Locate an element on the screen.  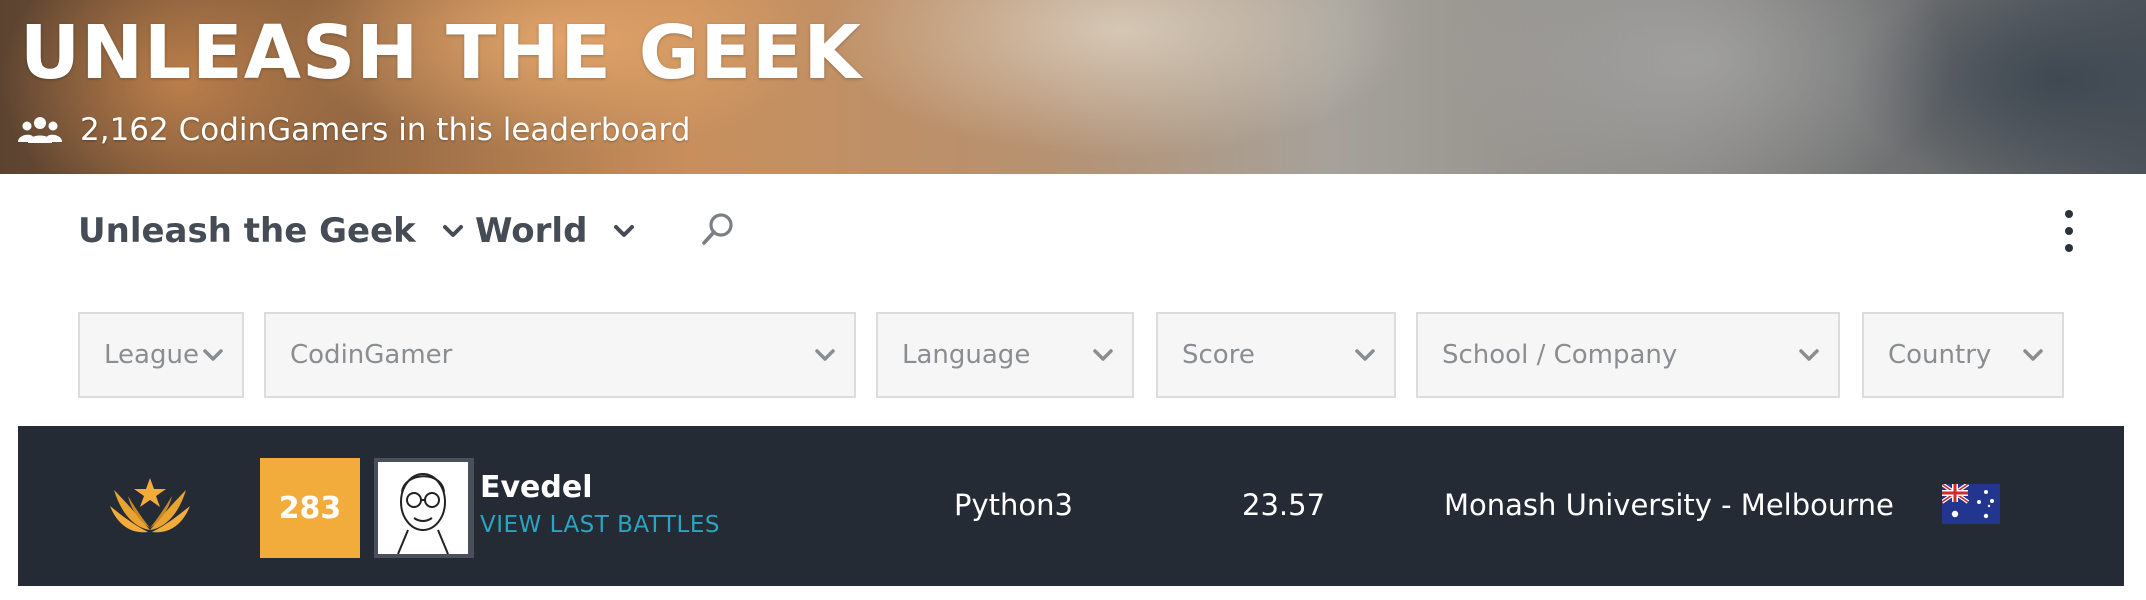
avatar is located at coordinates (424, 508).